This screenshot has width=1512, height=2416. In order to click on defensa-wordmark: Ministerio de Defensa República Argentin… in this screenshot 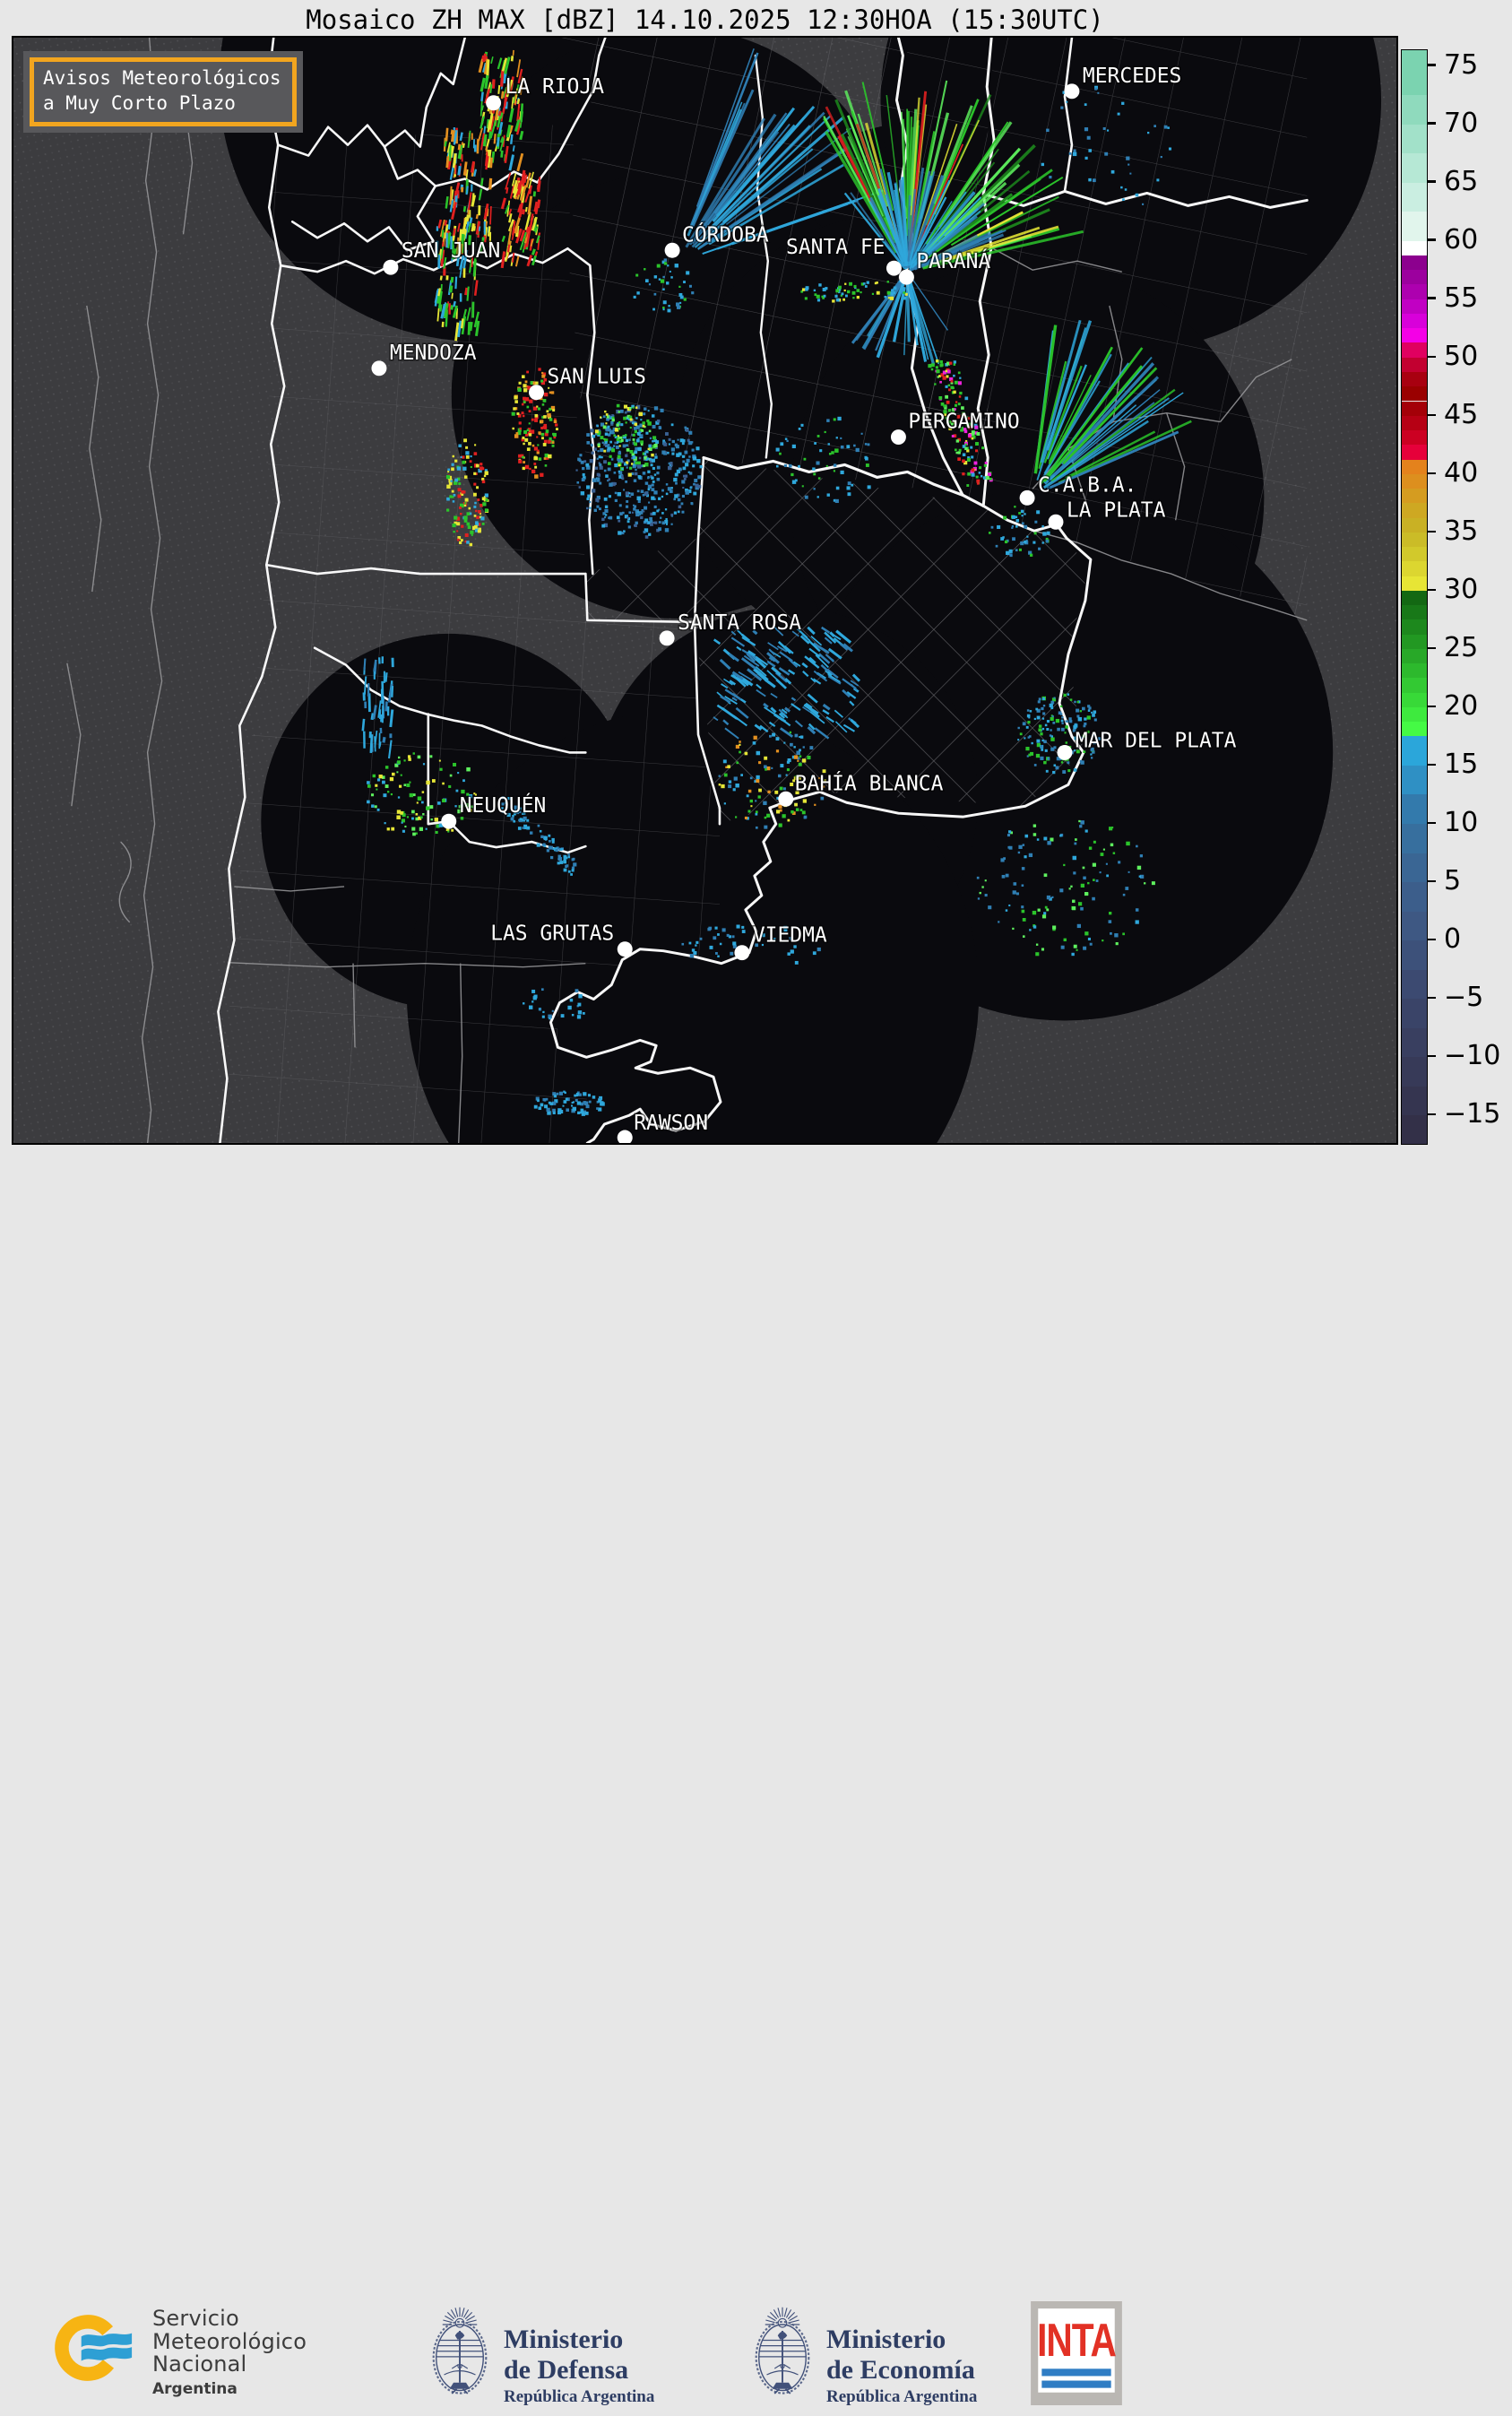, I will do `click(579, 2366)`.